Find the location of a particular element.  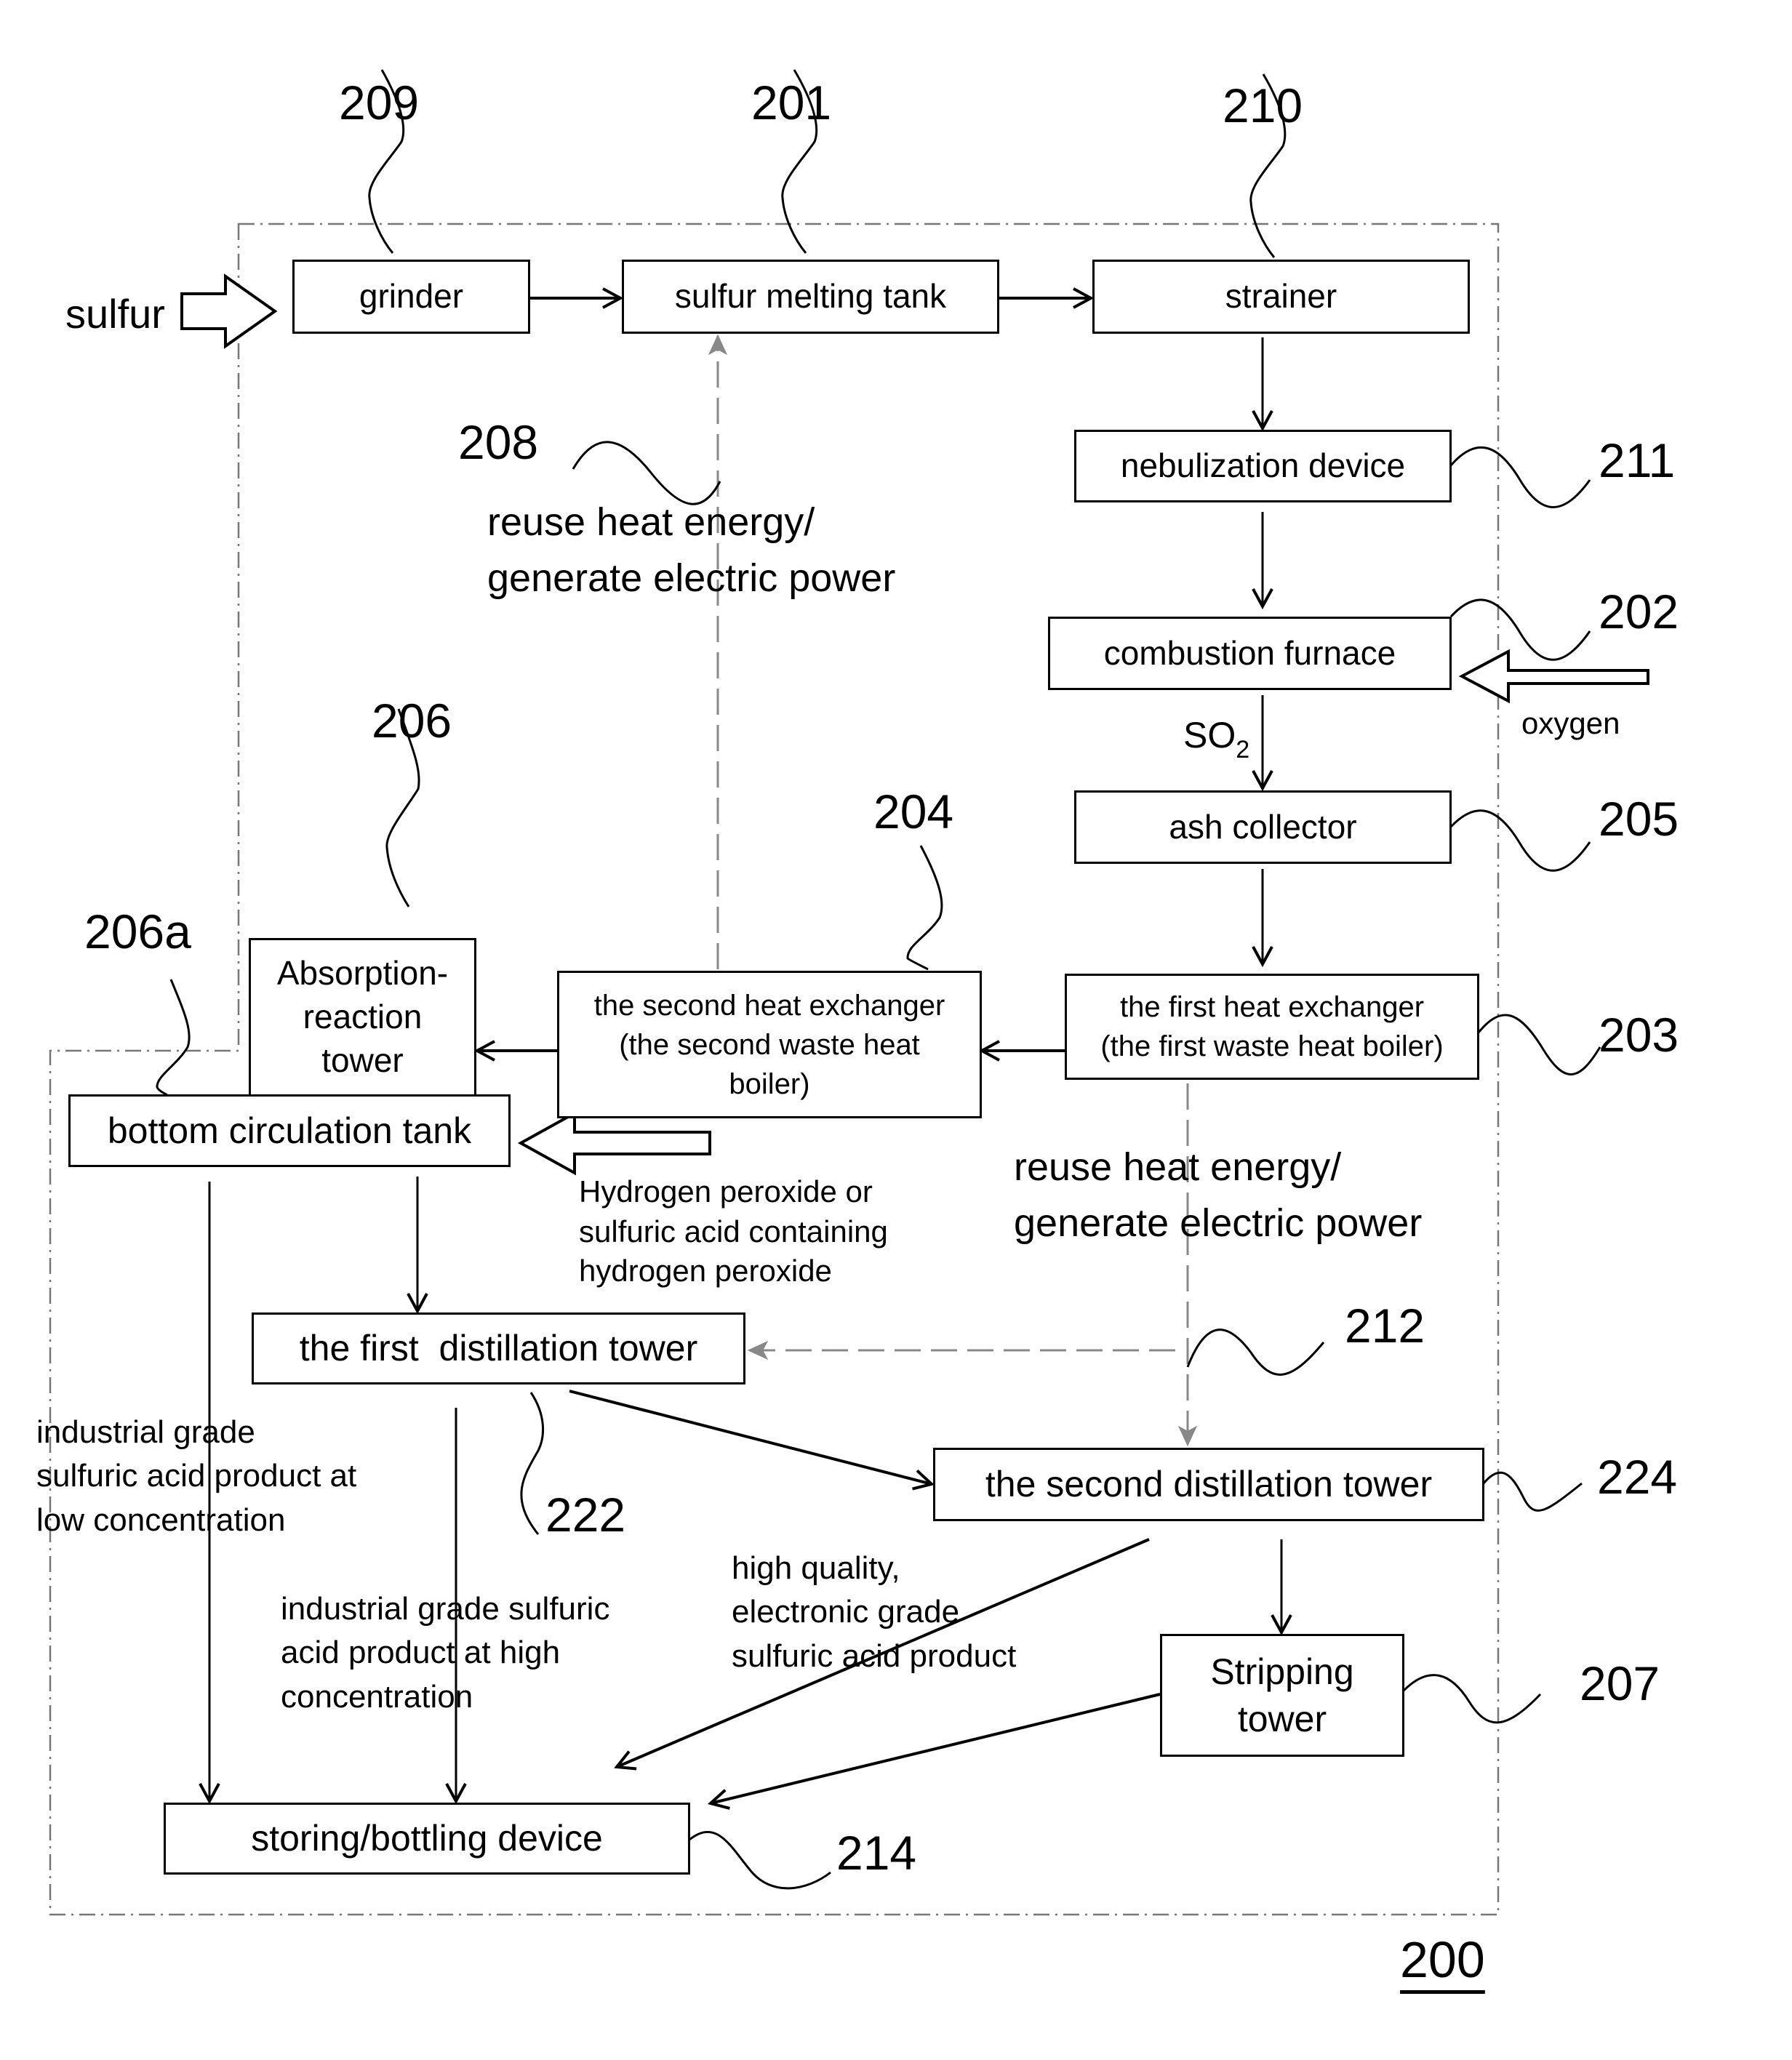

ash-collector-label: ash collector is located at coordinates (1263, 826).